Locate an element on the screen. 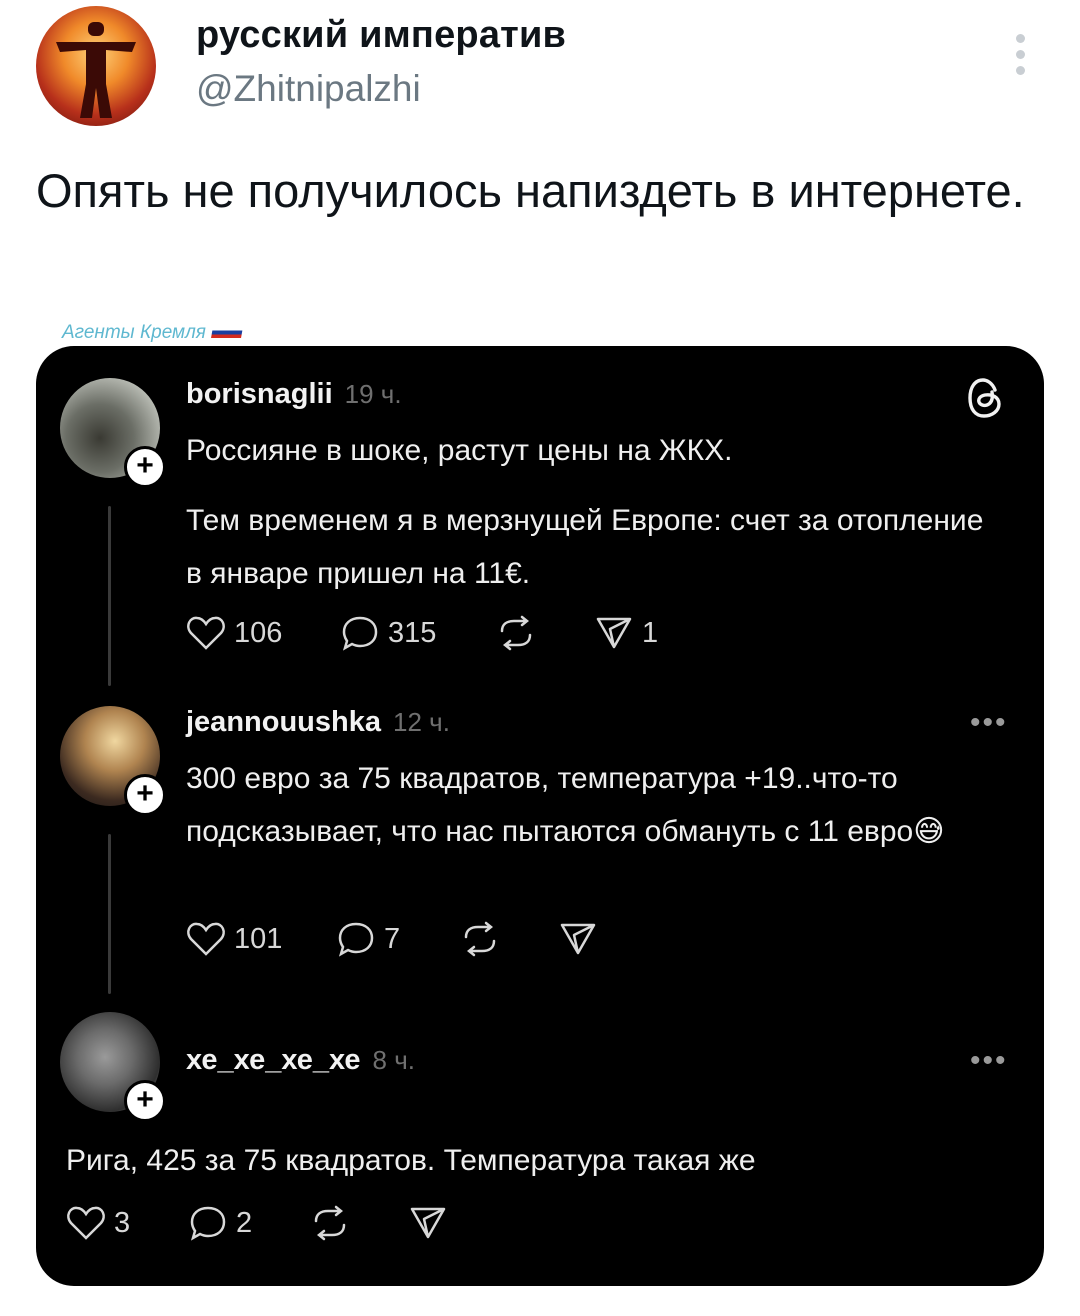  like-button: 3 is located at coordinates (127, 1223).